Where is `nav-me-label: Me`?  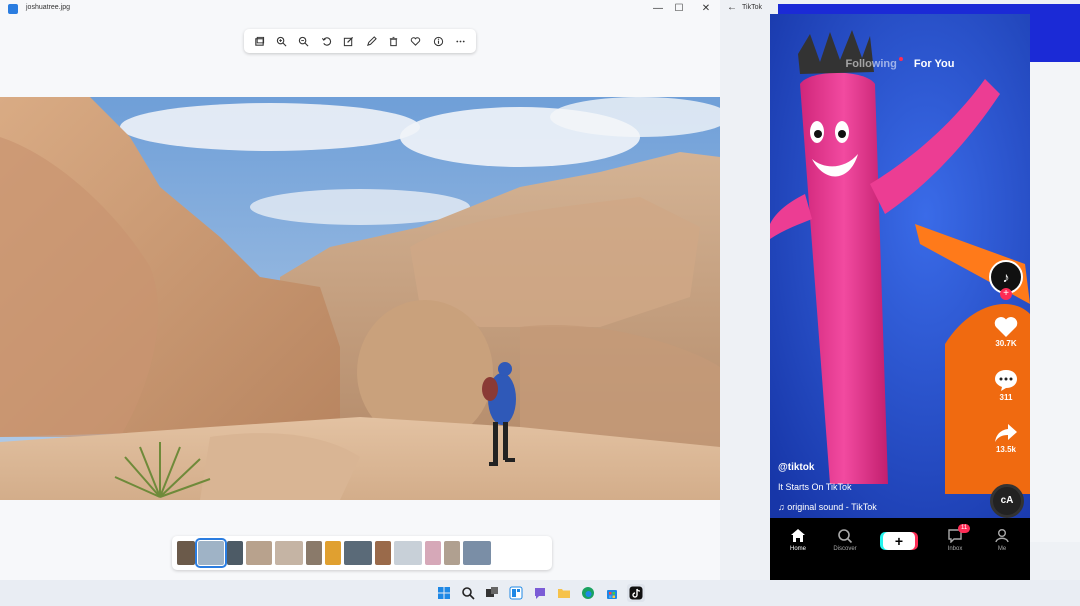
nav-me-label: Me is located at coordinates (1002, 549).